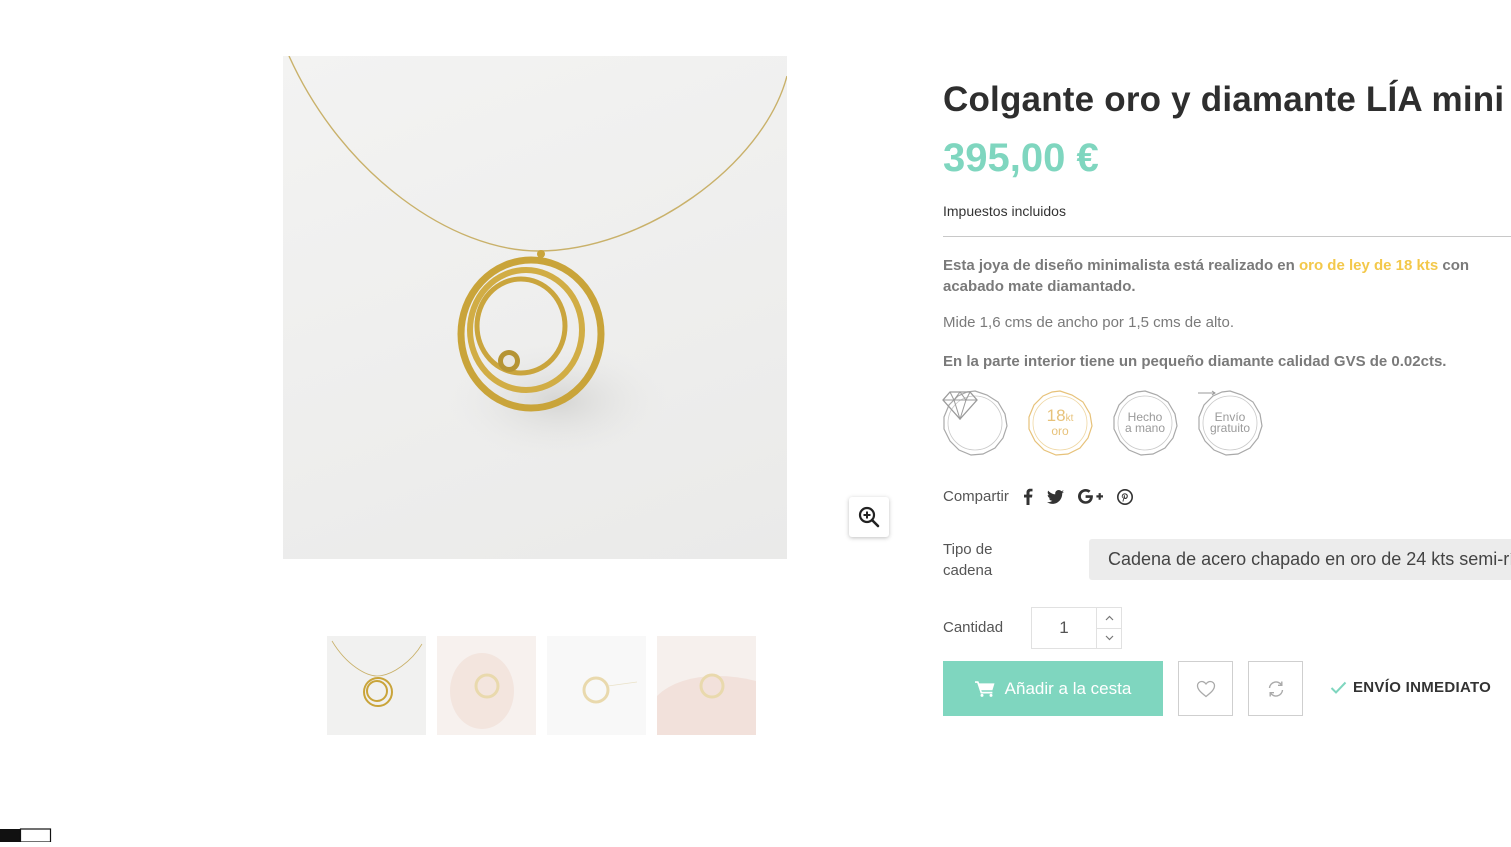 The image size is (1511, 847). I want to click on add-to-cart-label: Añadir a la cesta, so click(1068, 688).